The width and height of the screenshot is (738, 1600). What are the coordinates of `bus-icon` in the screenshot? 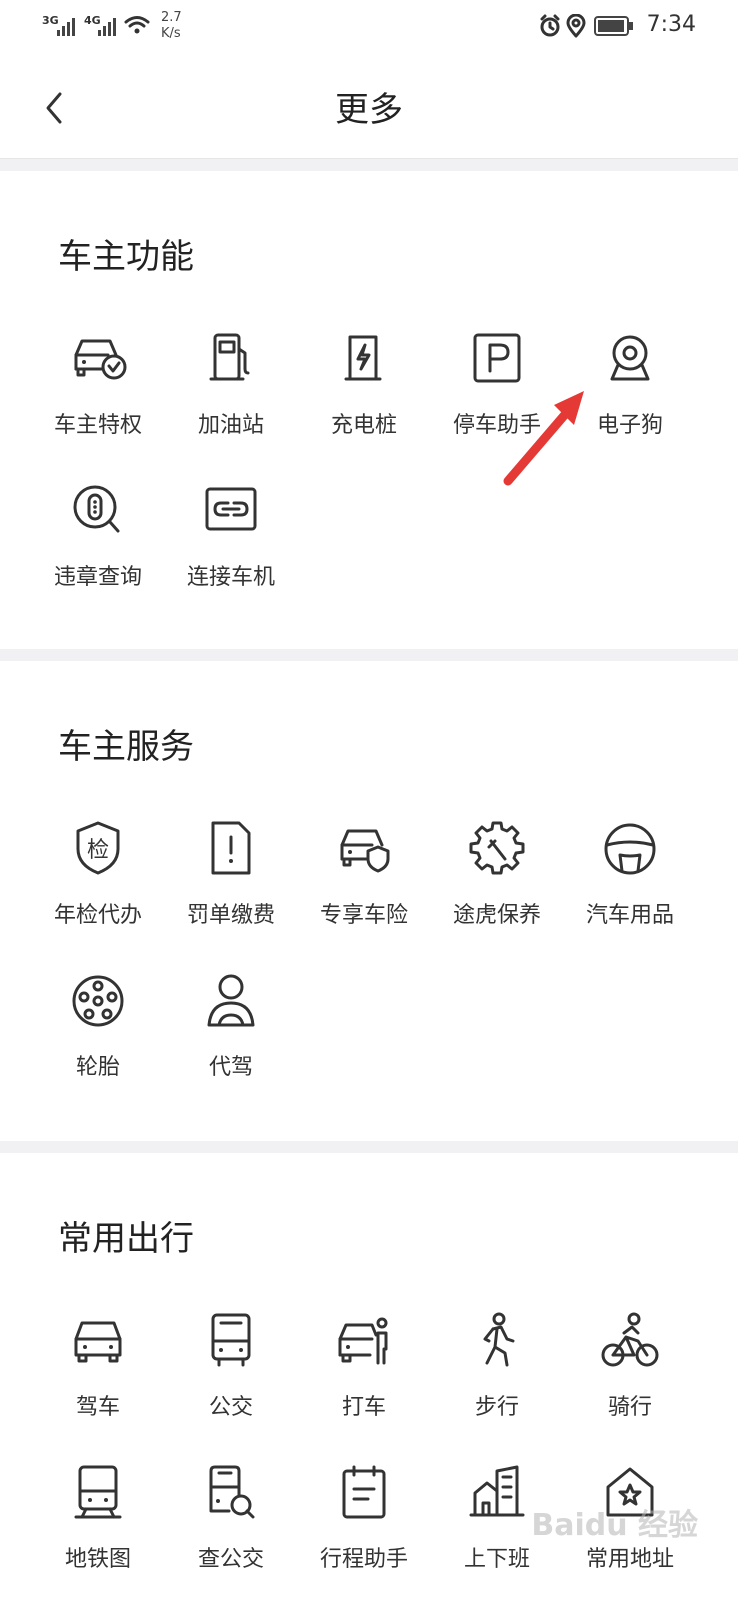 It's located at (231, 1340).